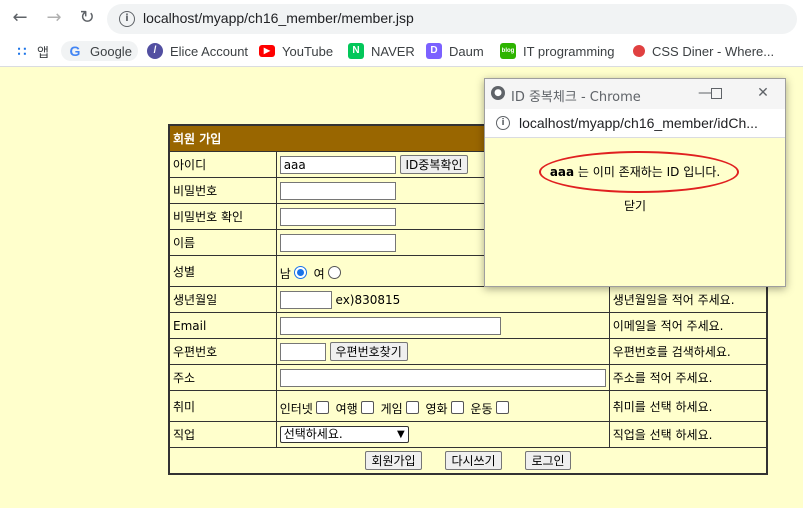 The image size is (803, 508). Describe the element at coordinates (452, 19) in the screenshot. I see `address-bar: i localhost/myapp/ch16_member/member.jsp` at that location.